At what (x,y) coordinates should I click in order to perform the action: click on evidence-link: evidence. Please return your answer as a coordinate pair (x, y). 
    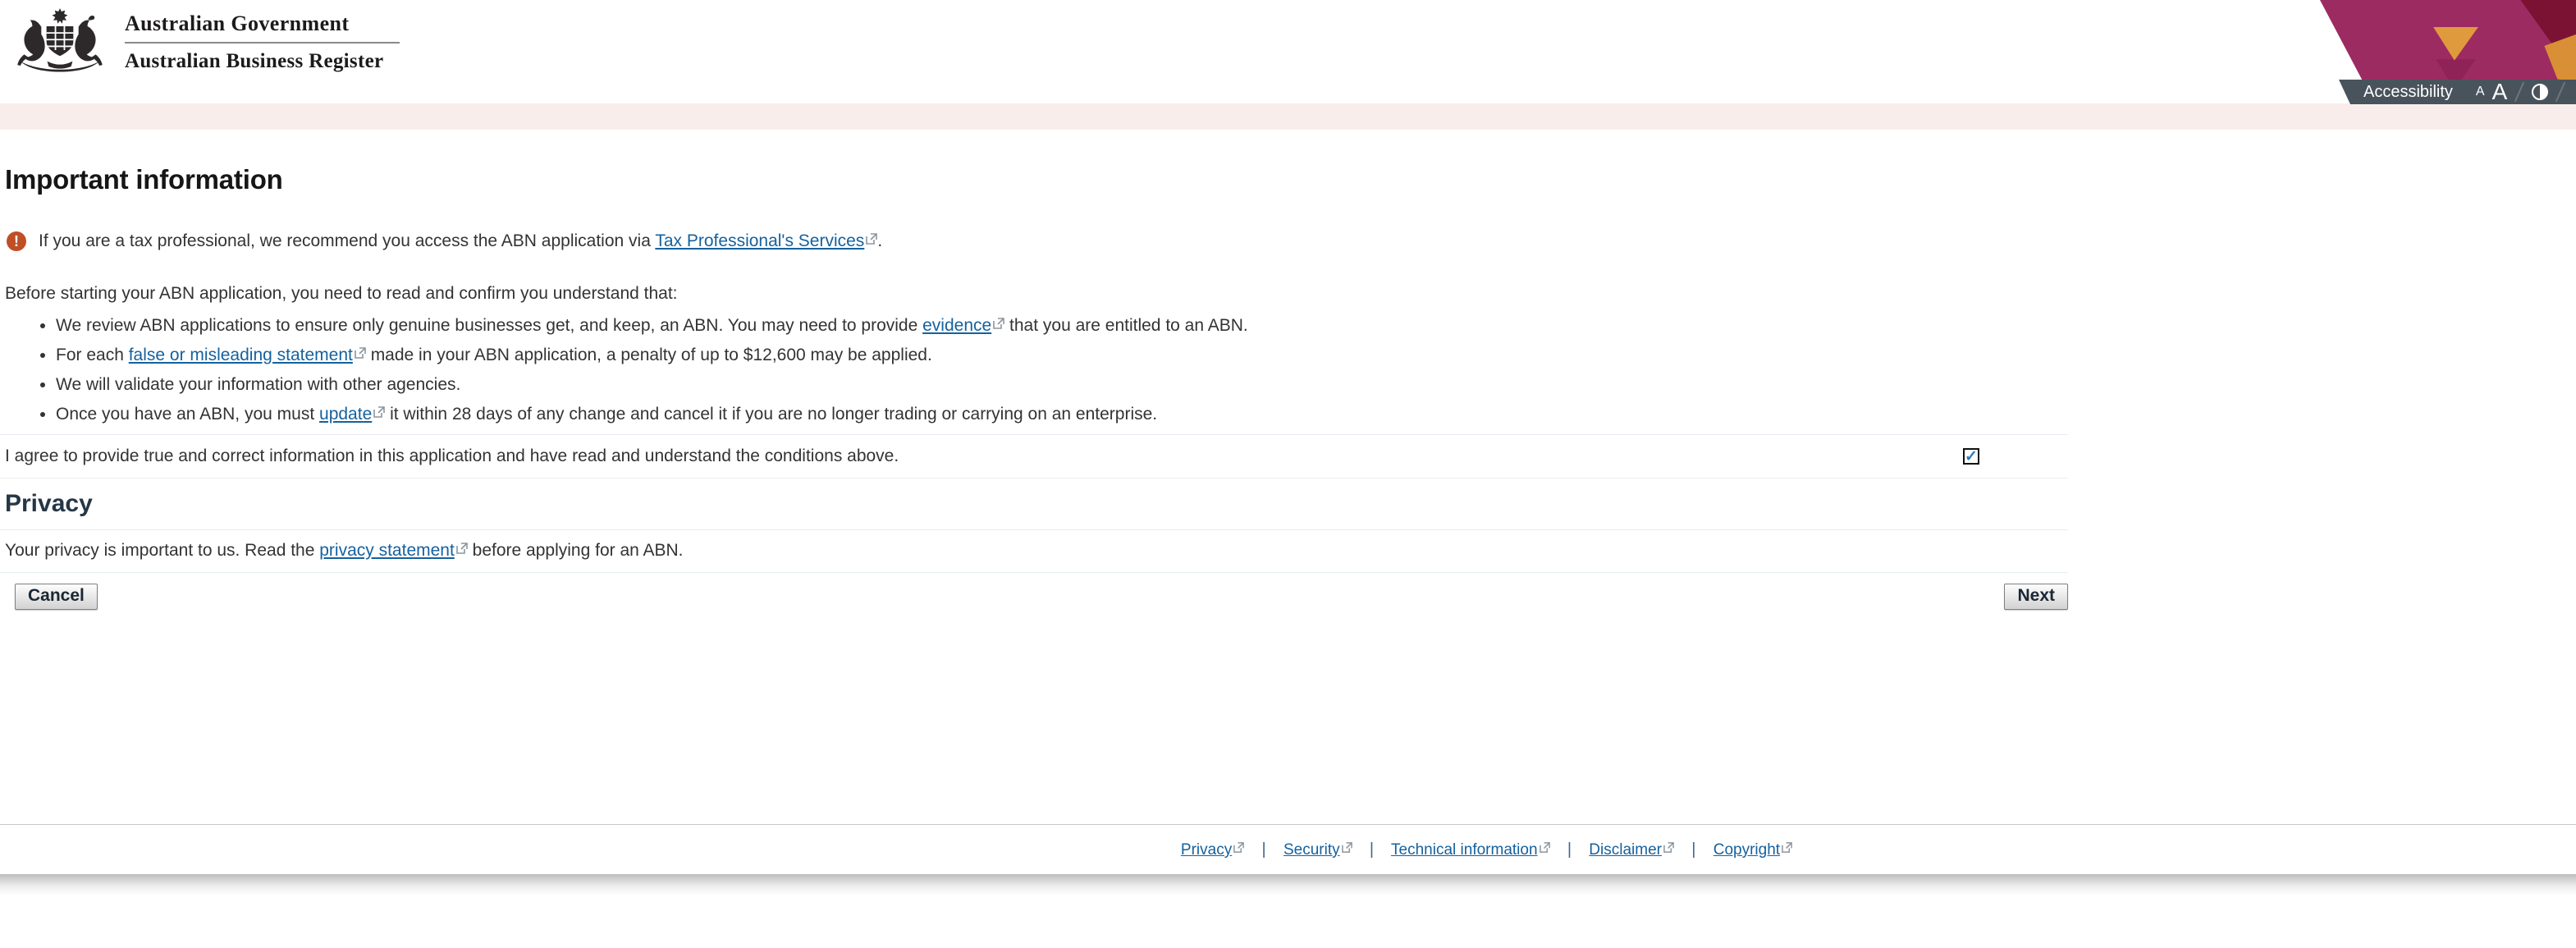
    Looking at the image, I should click on (956, 326).